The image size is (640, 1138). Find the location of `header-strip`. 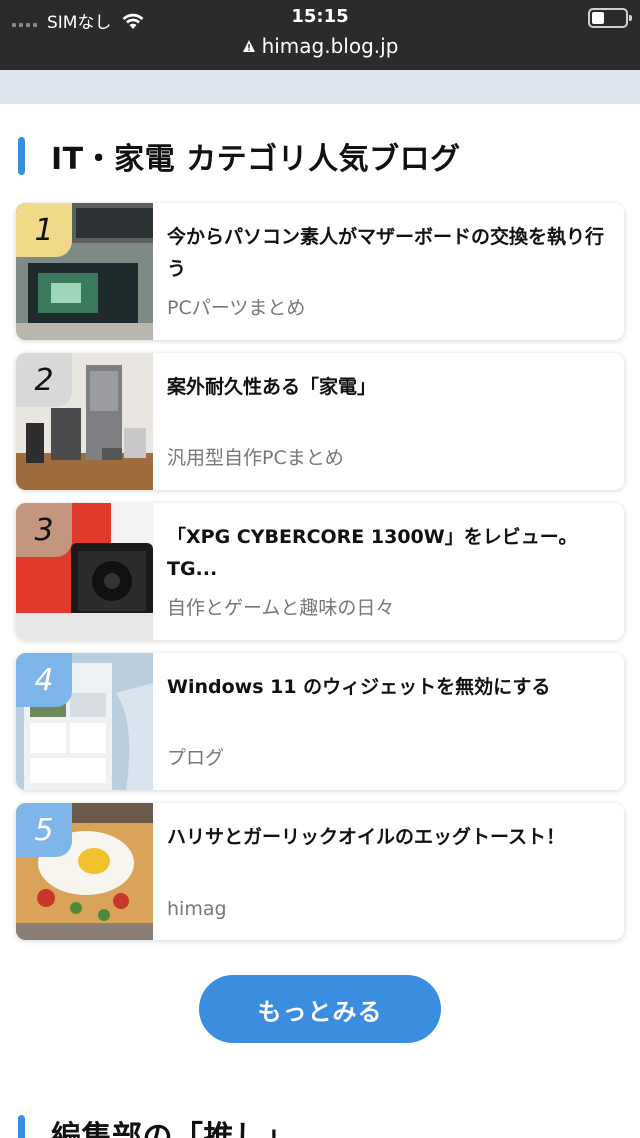

header-strip is located at coordinates (320, 87).